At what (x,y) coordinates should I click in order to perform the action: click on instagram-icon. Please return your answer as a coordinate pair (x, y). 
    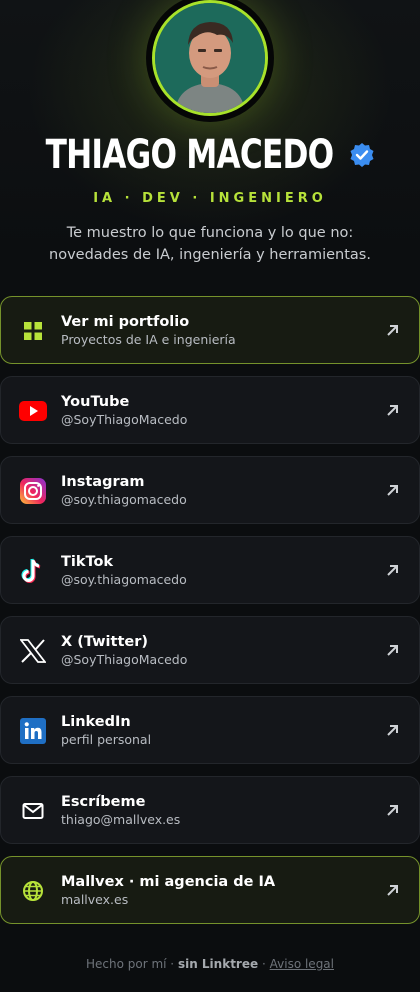
    Looking at the image, I should click on (33, 491).